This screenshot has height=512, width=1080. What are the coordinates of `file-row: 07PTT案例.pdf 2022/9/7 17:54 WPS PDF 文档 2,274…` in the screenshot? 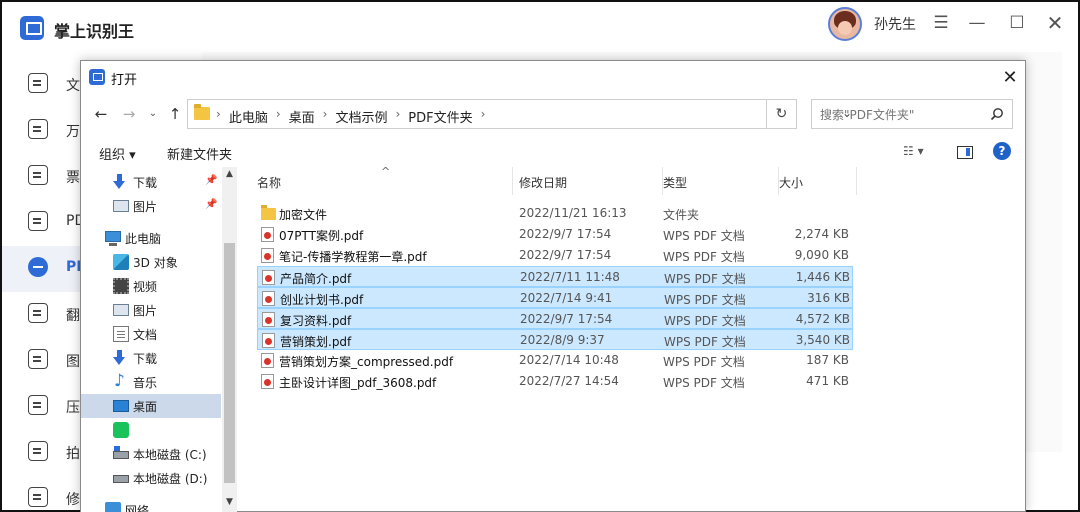 It's located at (555, 234).